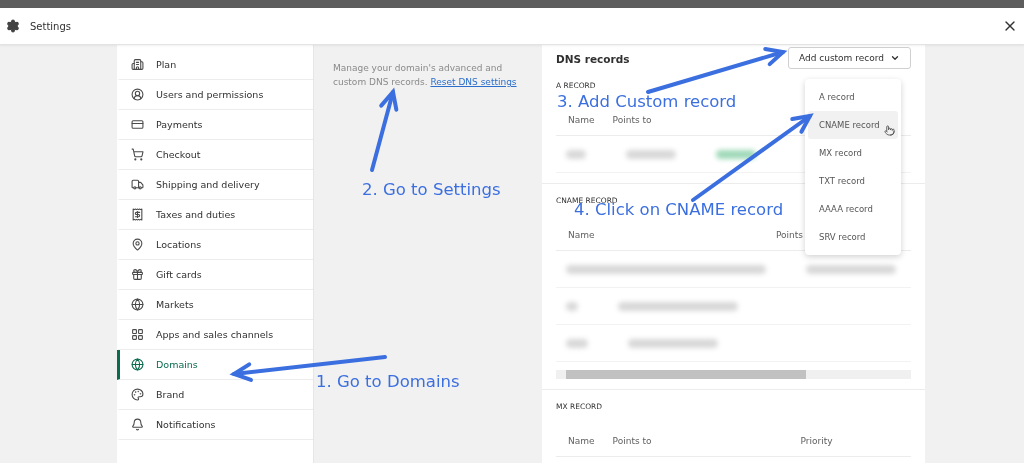  Describe the element at coordinates (215, 185) in the screenshot. I see `sidebar-item: Shipping and delivery` at that location.